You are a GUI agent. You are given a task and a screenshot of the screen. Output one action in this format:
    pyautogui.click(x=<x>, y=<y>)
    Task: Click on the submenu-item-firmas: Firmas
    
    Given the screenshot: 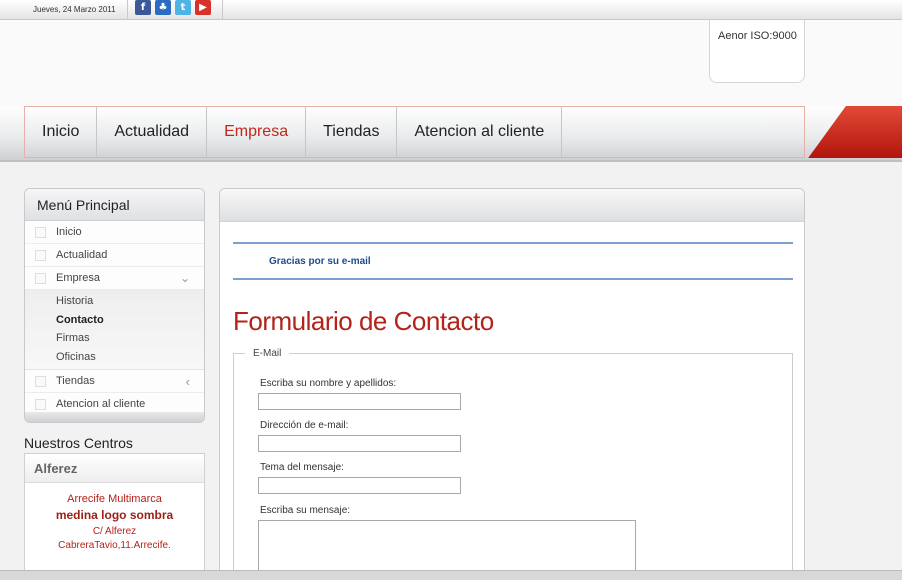 What is the action you would take?
    pyautogui.click(x=114, y=338)
    